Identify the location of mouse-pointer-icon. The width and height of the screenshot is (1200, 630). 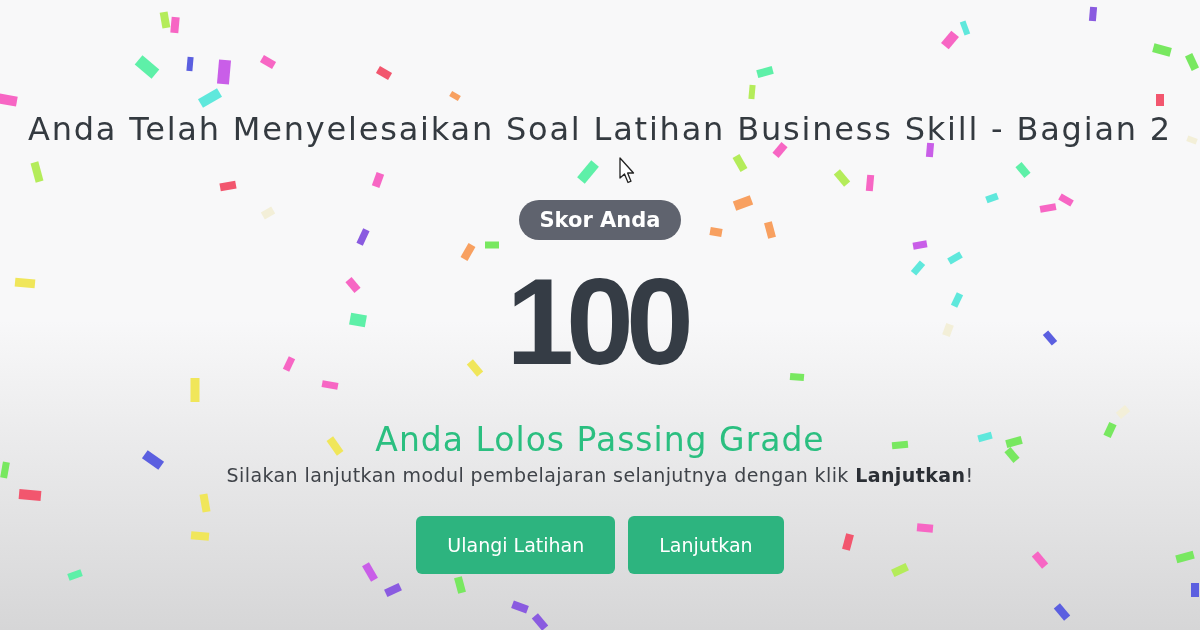
(627, 170).